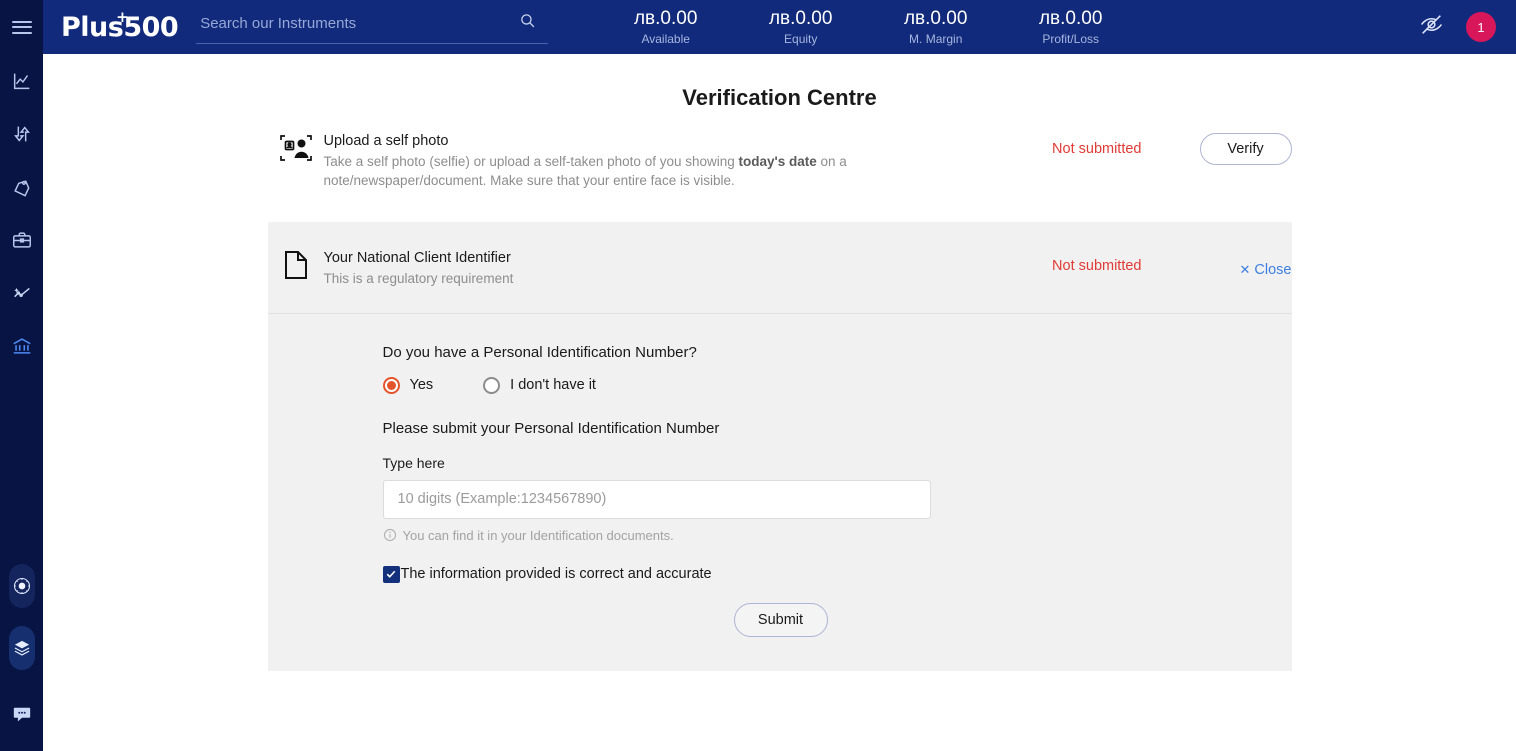  What do you see at coordinates (413, 462) in the screenshot?
I see `pin-field-label: Type here` at bounding box center [413, 462].